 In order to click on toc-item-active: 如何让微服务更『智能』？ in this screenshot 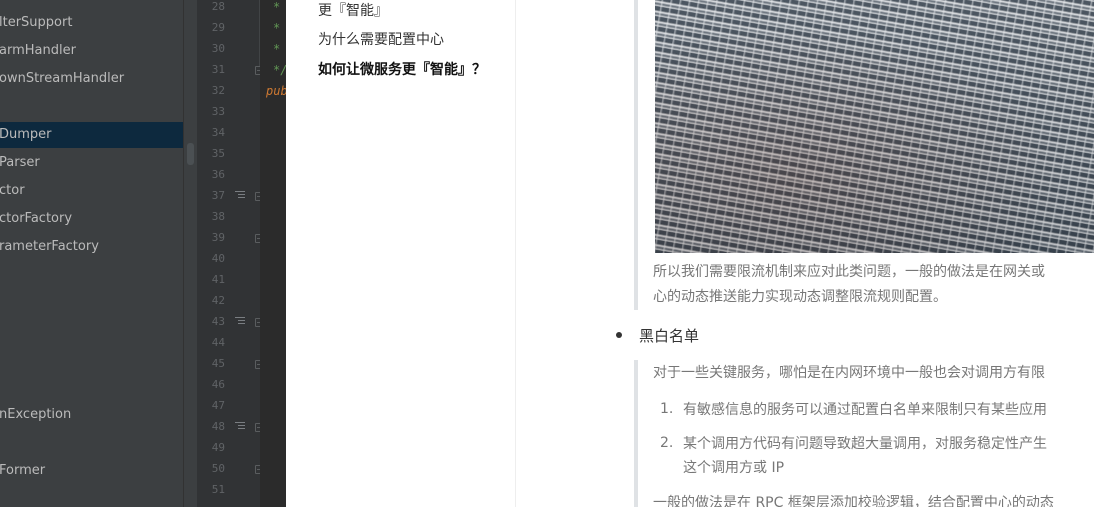, I will do `click(402, 69)`.